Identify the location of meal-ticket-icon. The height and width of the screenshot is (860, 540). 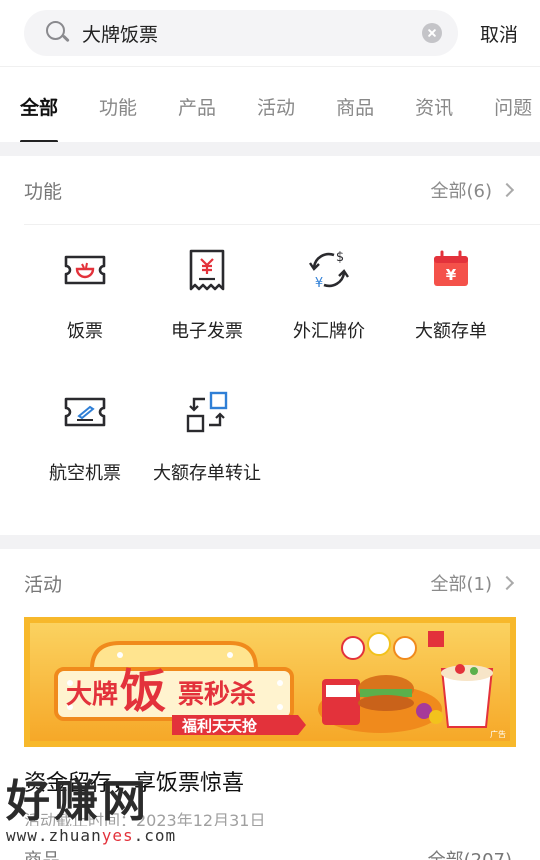
(85, 270).